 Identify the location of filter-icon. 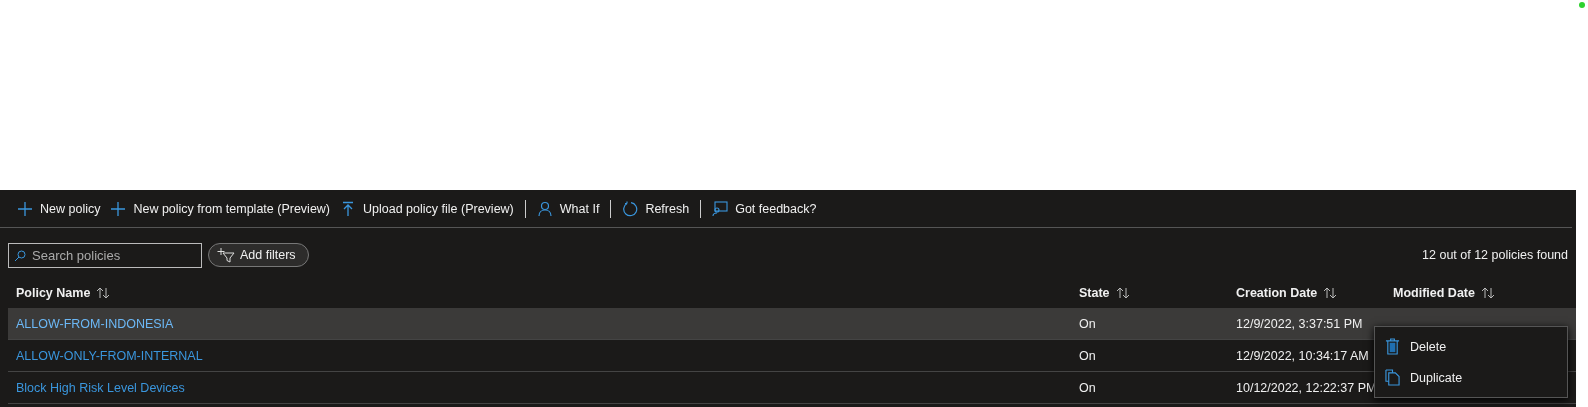
(226, 255).